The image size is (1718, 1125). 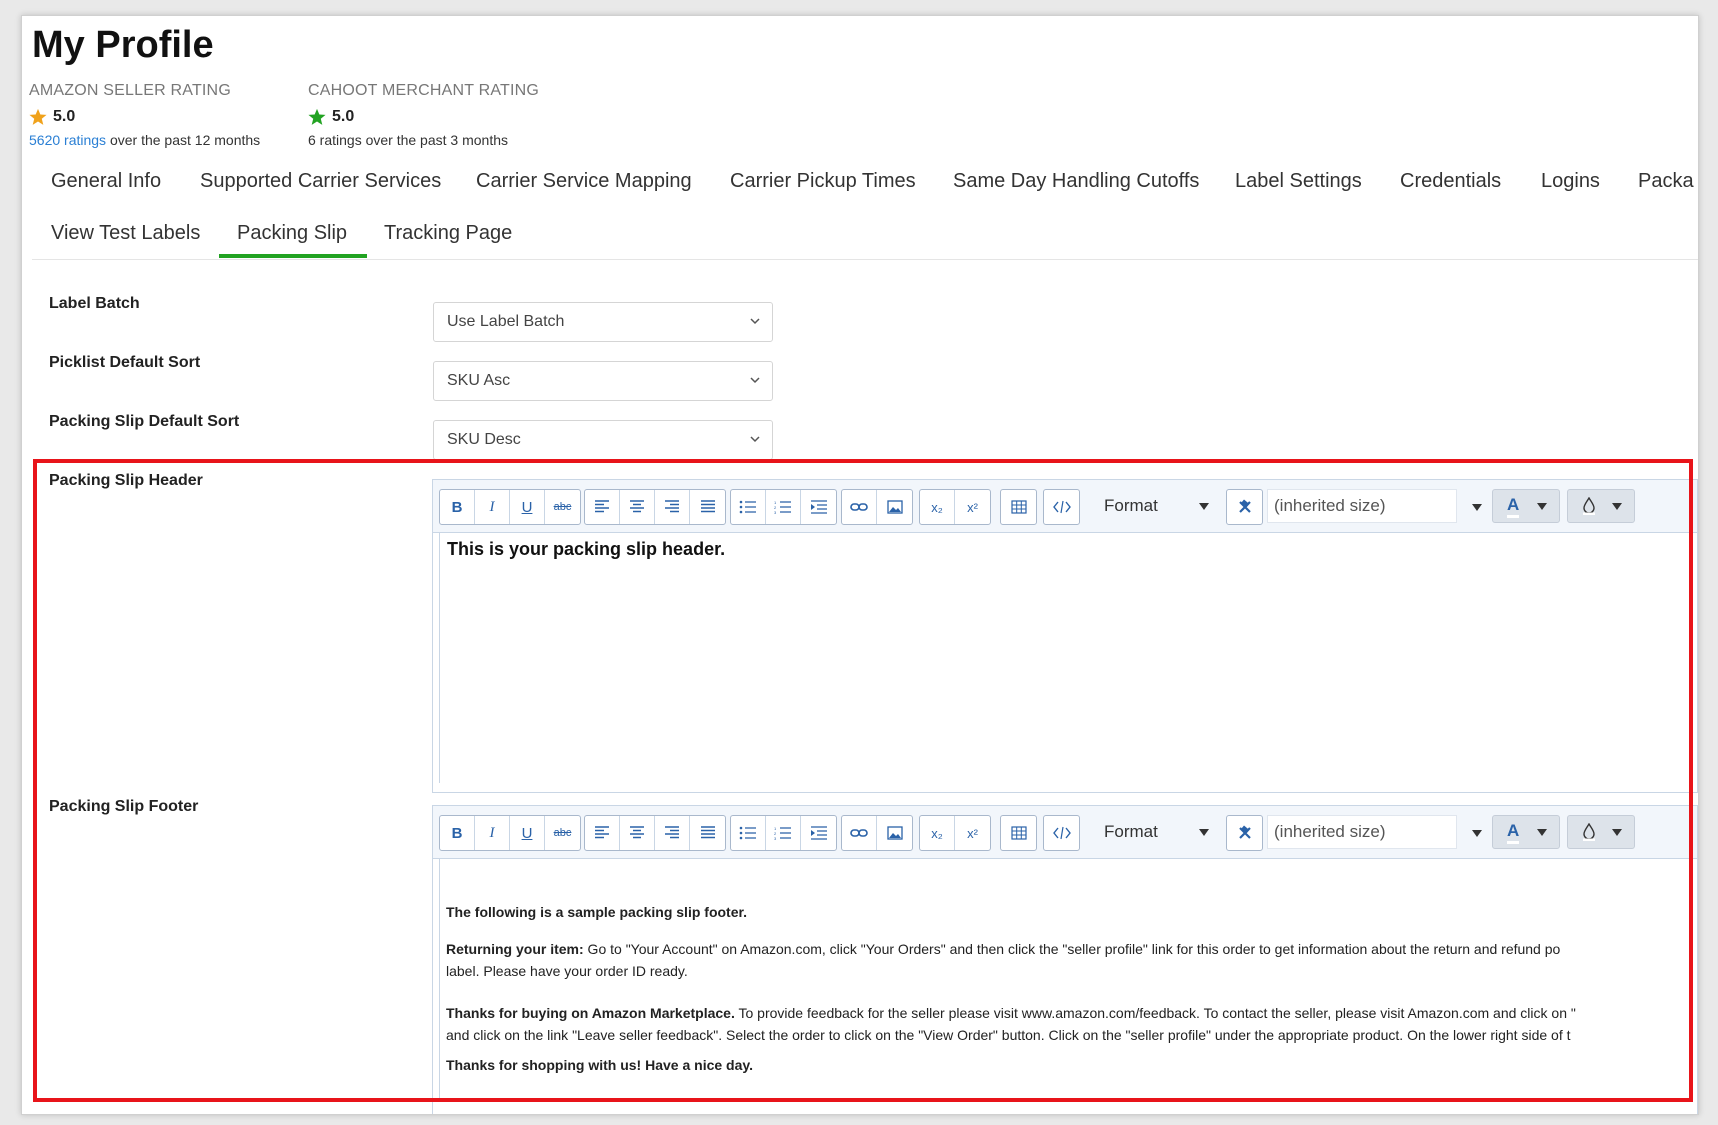 What do you see at coordinates (1298, 181) in the screenshot?
I see `tab-label-settings: Label Settings` at bounding box center [1298, 181].